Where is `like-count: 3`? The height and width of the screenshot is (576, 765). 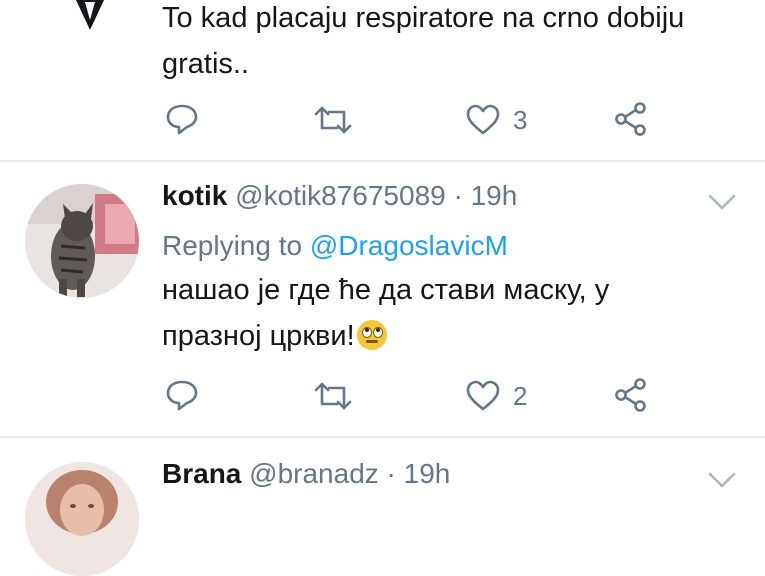 like-count: 3 is located at coordinates (520, 119).